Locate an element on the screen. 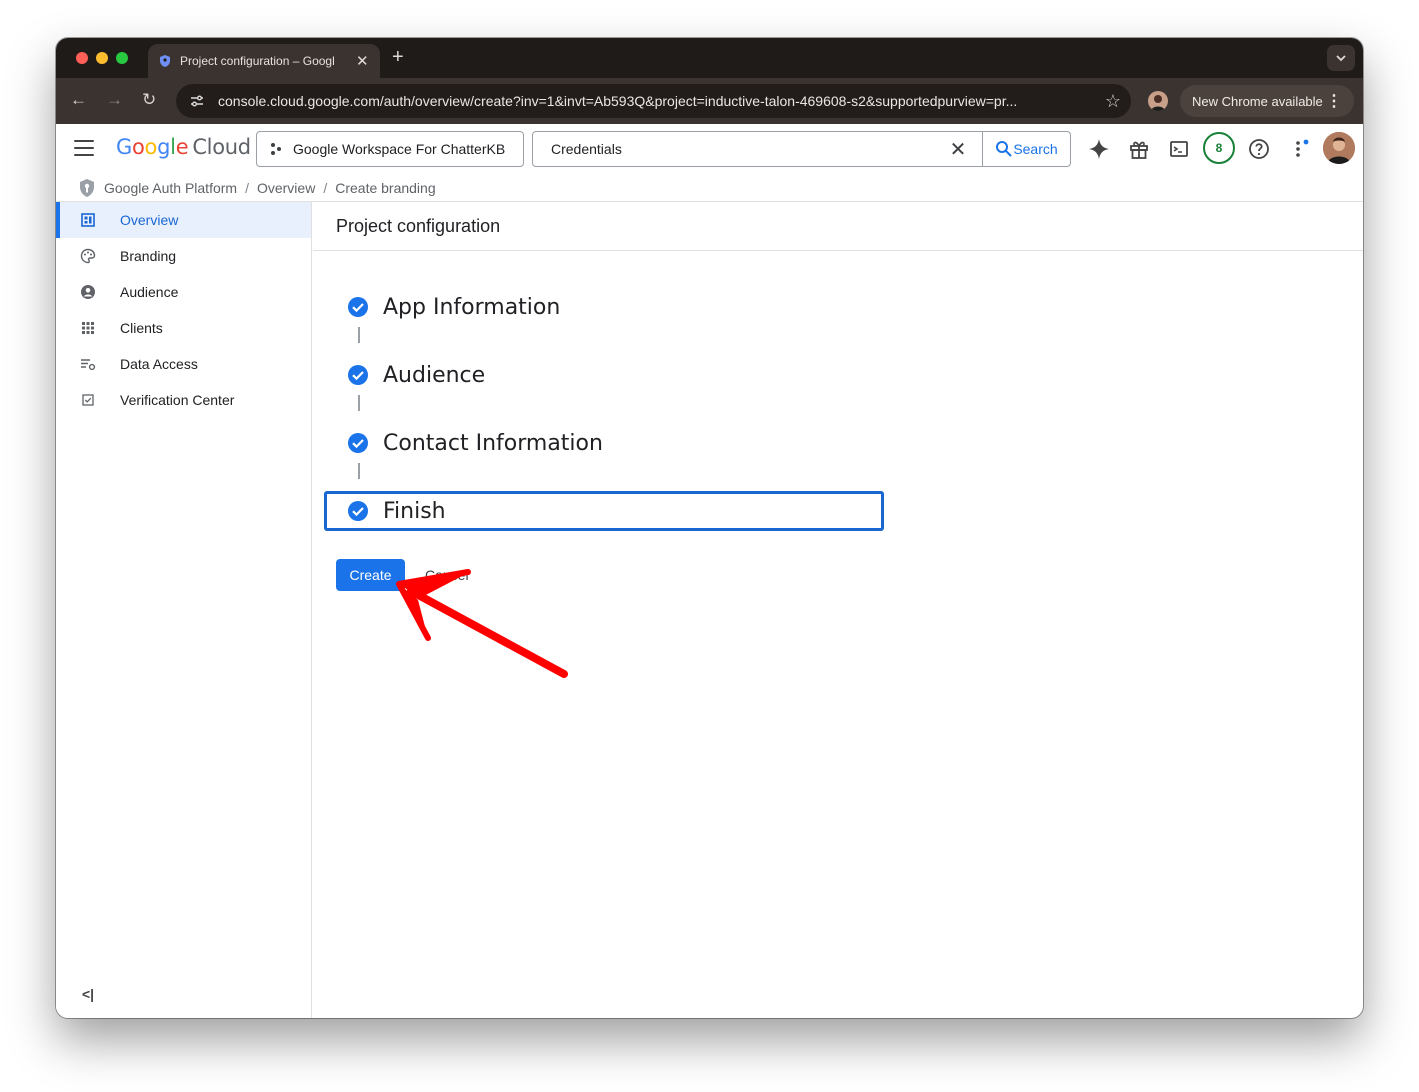 The height and width of the screenshot is (1092, 1419). checkbox-icon is located at coordinates (88, 400).